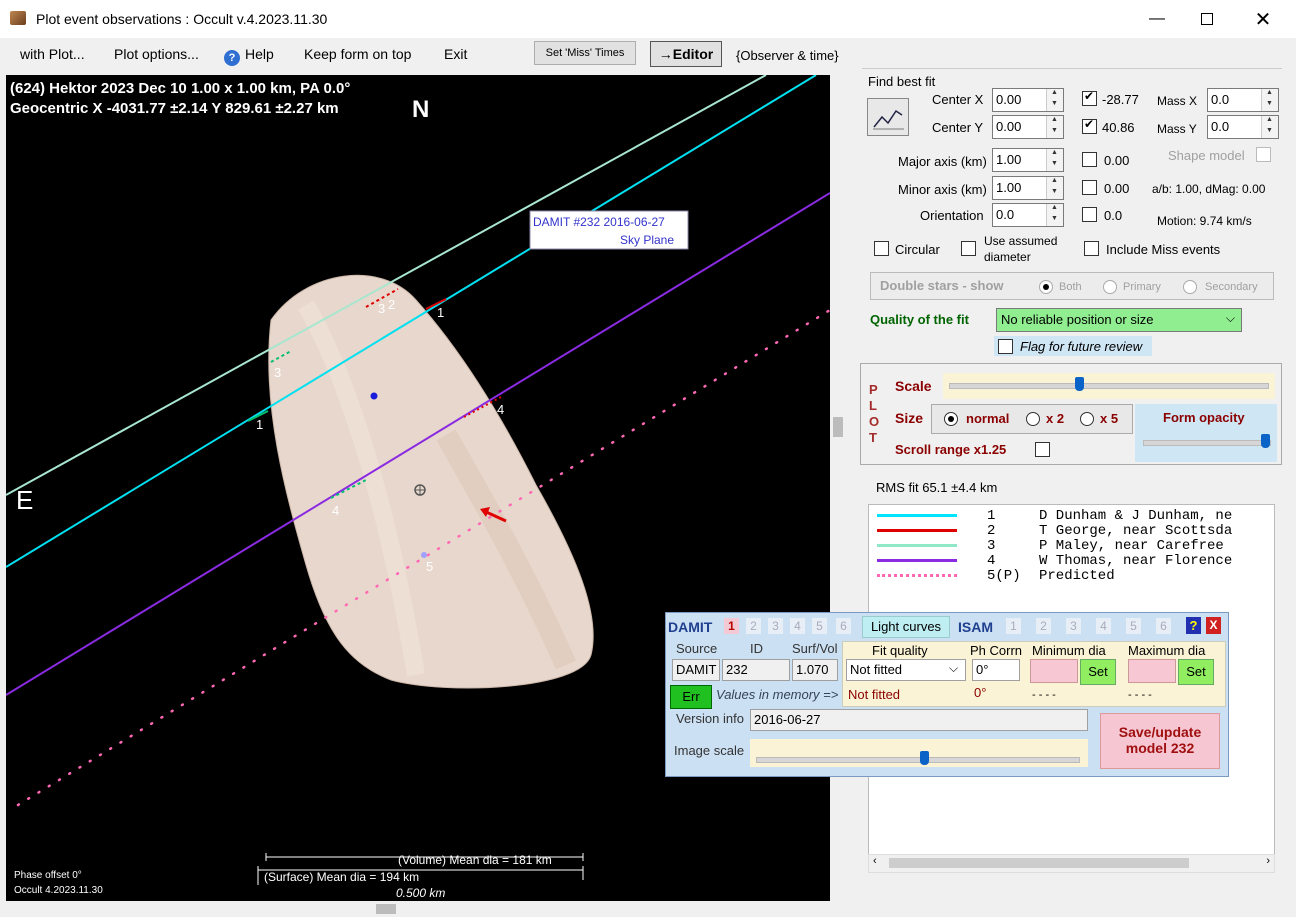 The width and height of the screenshot is (1296, 917). What do you see at coordinates (1190, 287) in the screenshot?
I see `secondary-radio` at bounding box center [1190, 287].